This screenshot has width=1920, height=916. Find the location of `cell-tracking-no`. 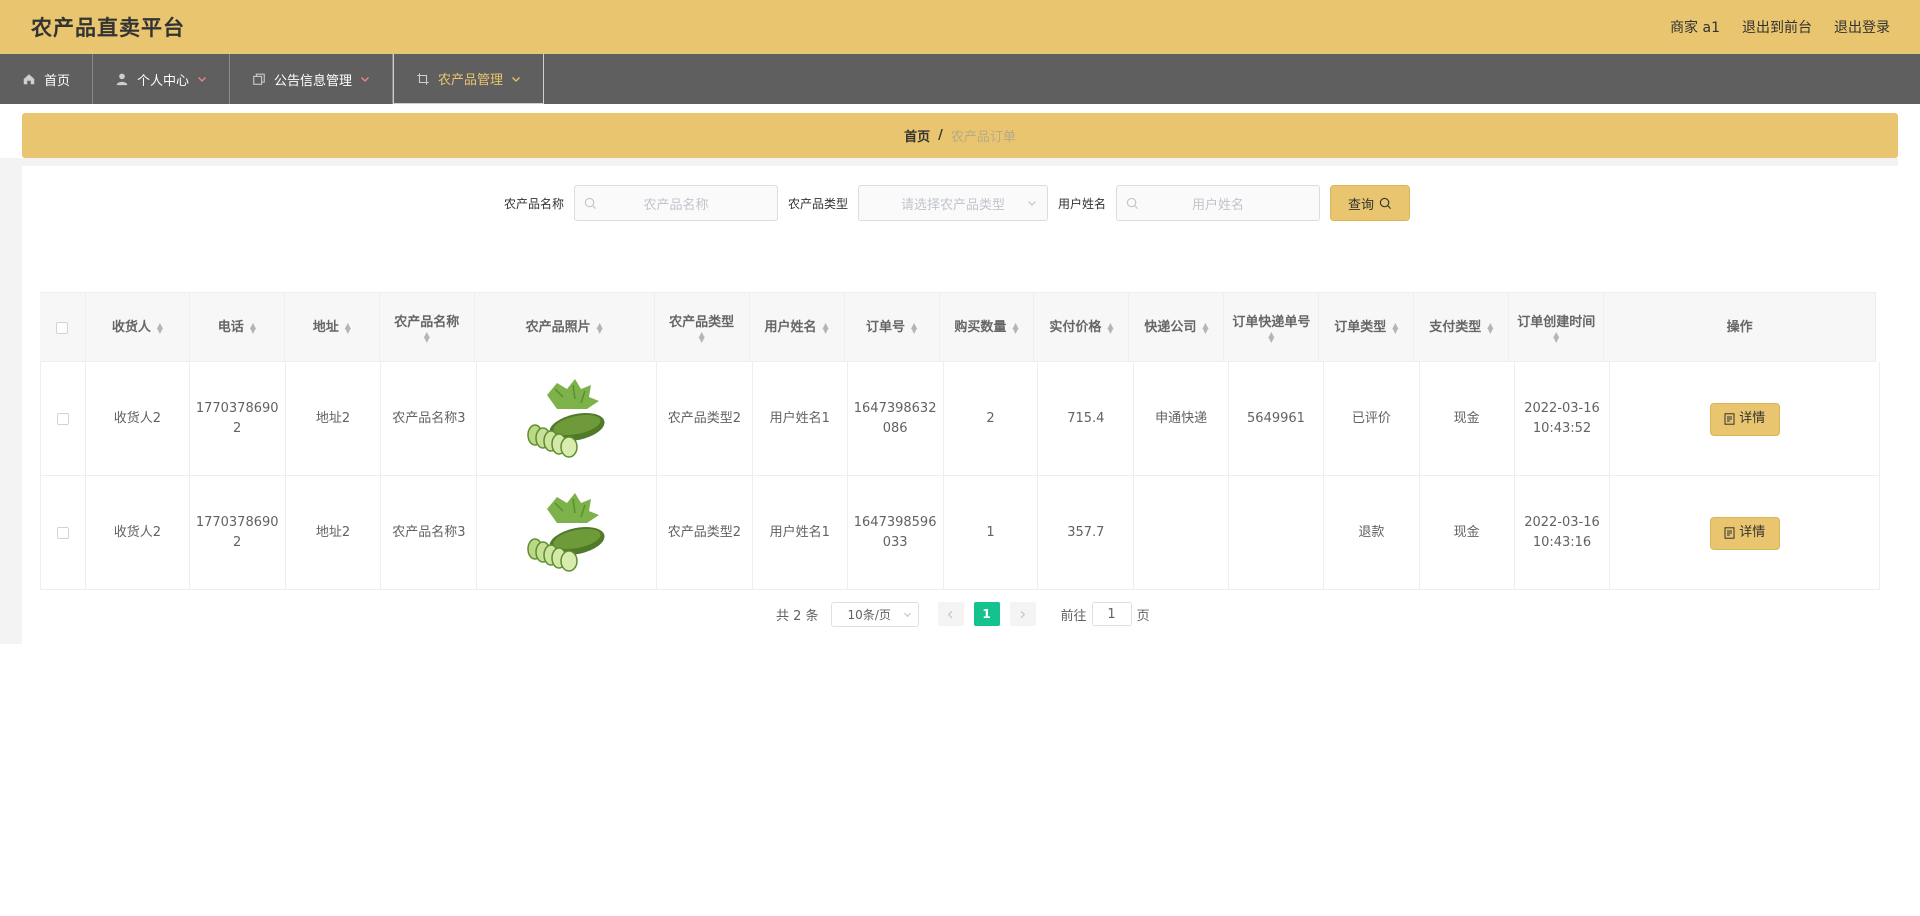

cell-tracking-no is located at coordinates (1276, 533).